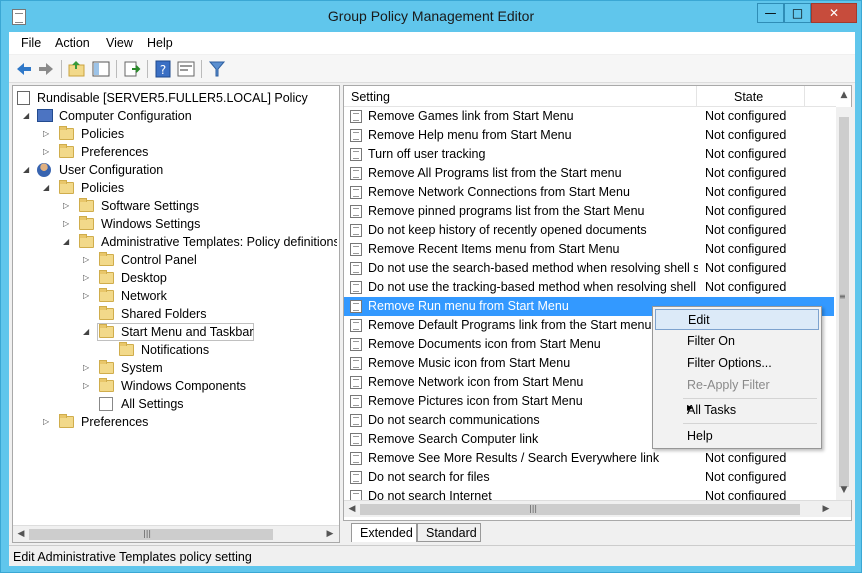 The height and width of the screenshot is (573, 862). I want to click on minimize-button: —, so click(770, 13).